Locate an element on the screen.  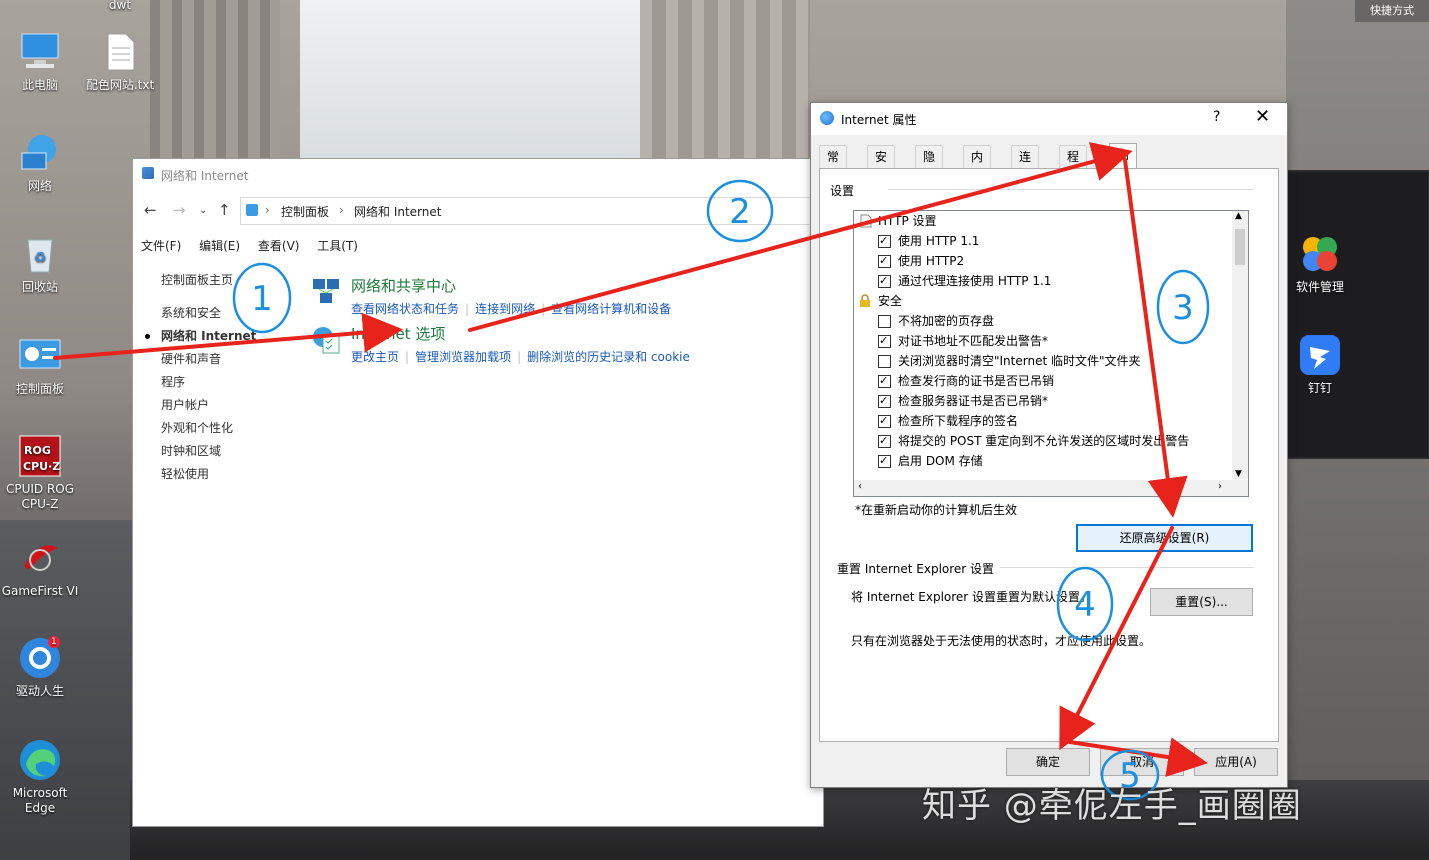
tree-row: 检查所下载程序的签名 is located at coordinates (936, 421).